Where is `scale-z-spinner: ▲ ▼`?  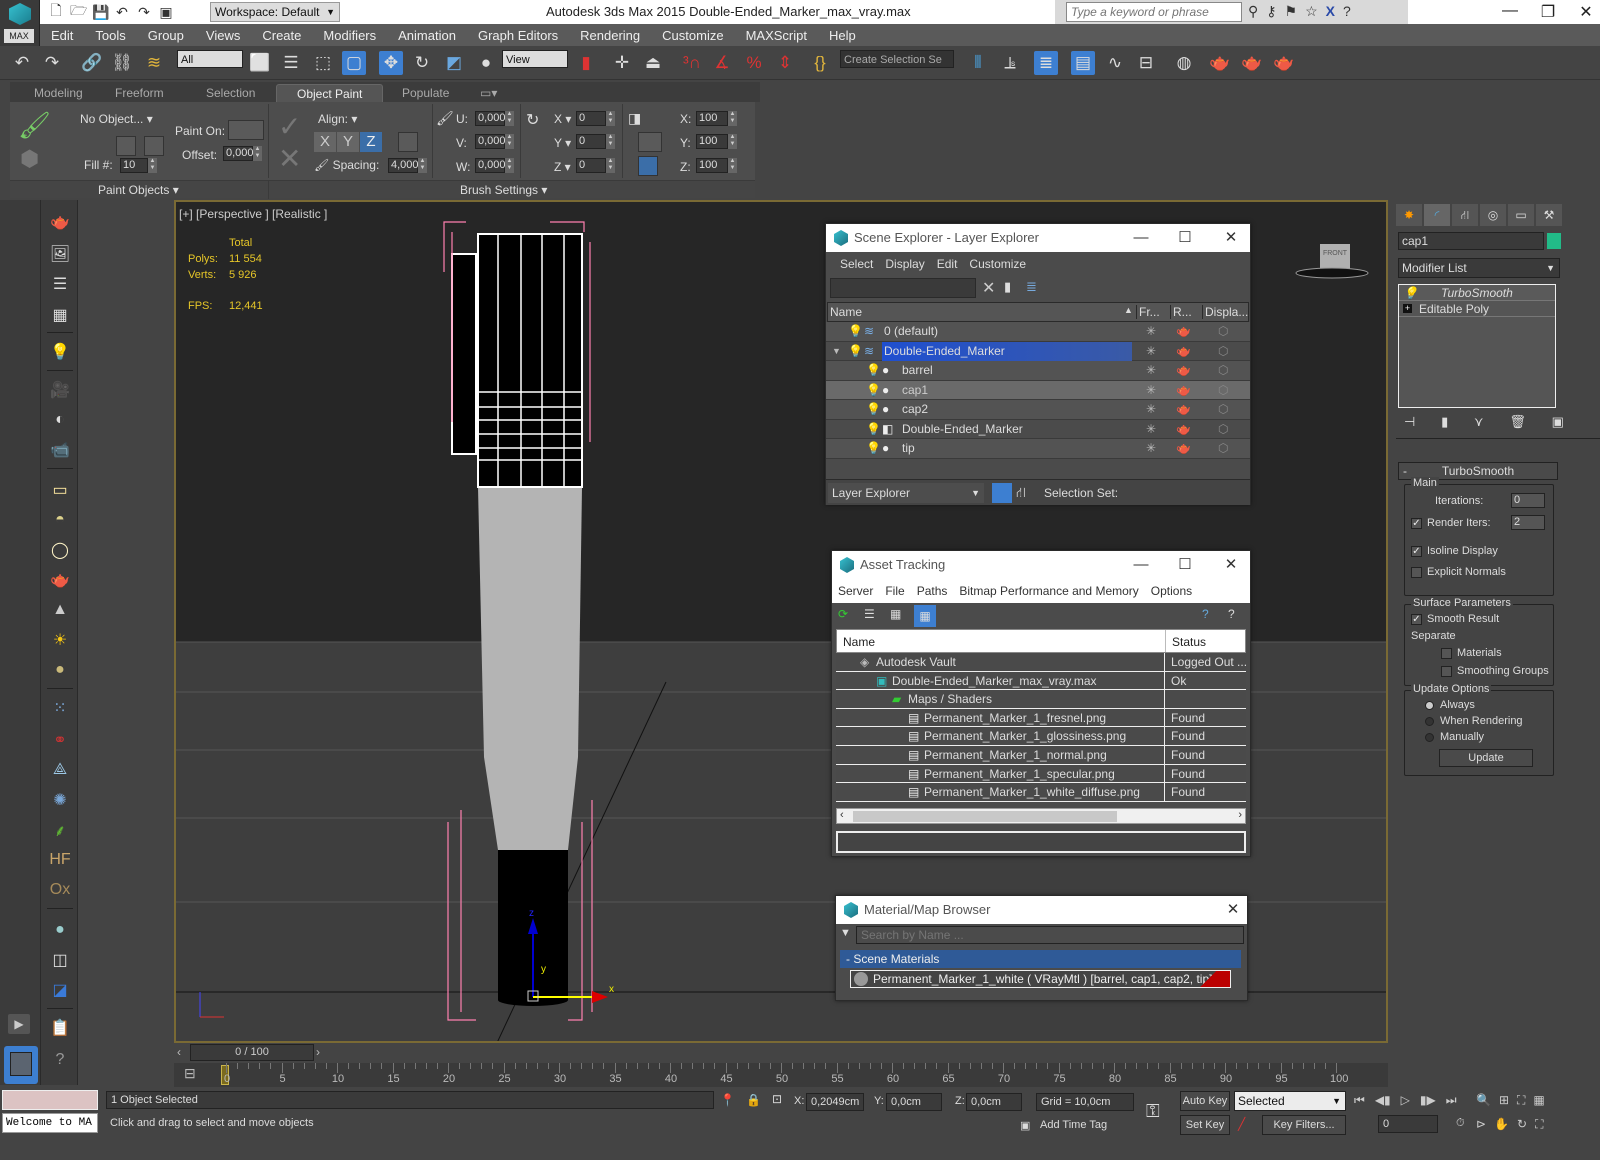 scale-z-spinner: ▲ ▼ is located at coordinates (732, 165).